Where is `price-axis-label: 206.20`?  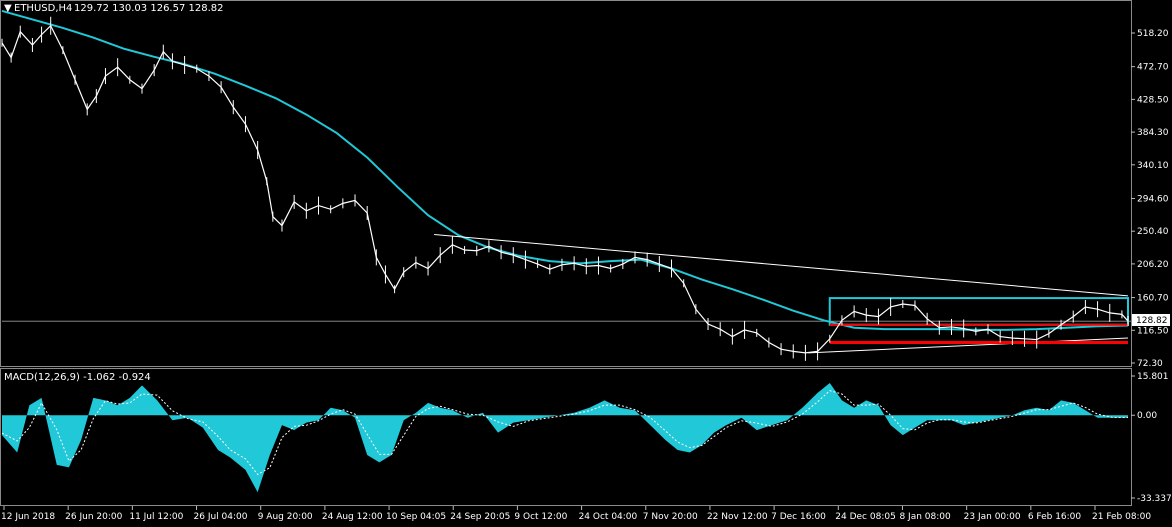
price-axis-label: 206.20 is located at coordinates (1153, 265).